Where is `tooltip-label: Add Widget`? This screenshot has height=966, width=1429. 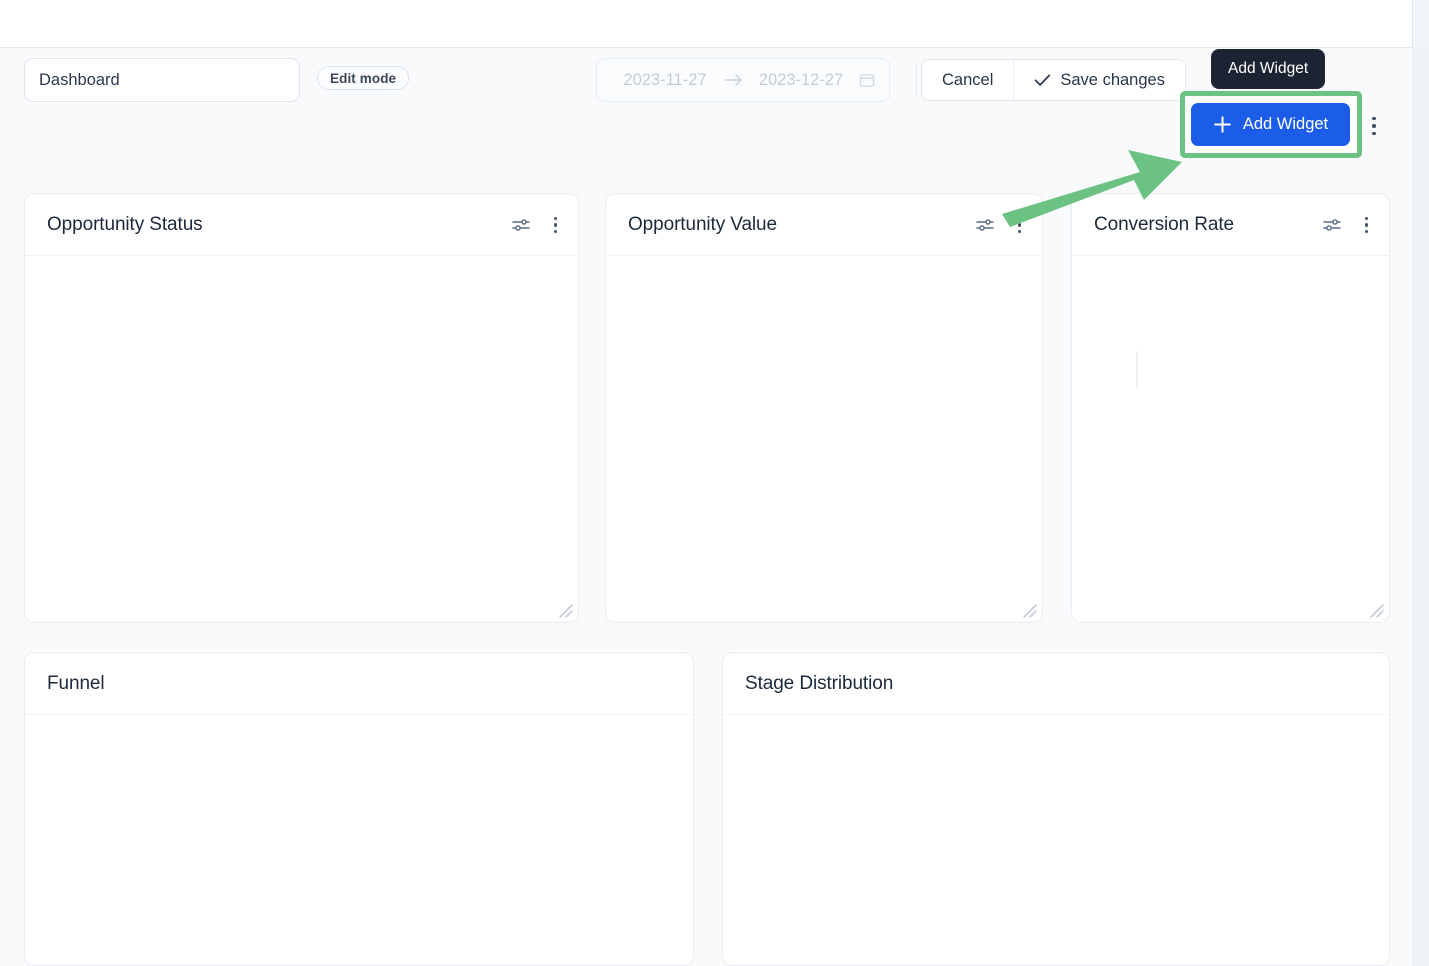 tooltip-label: Add Widget is located at coordinates (1268, 68).